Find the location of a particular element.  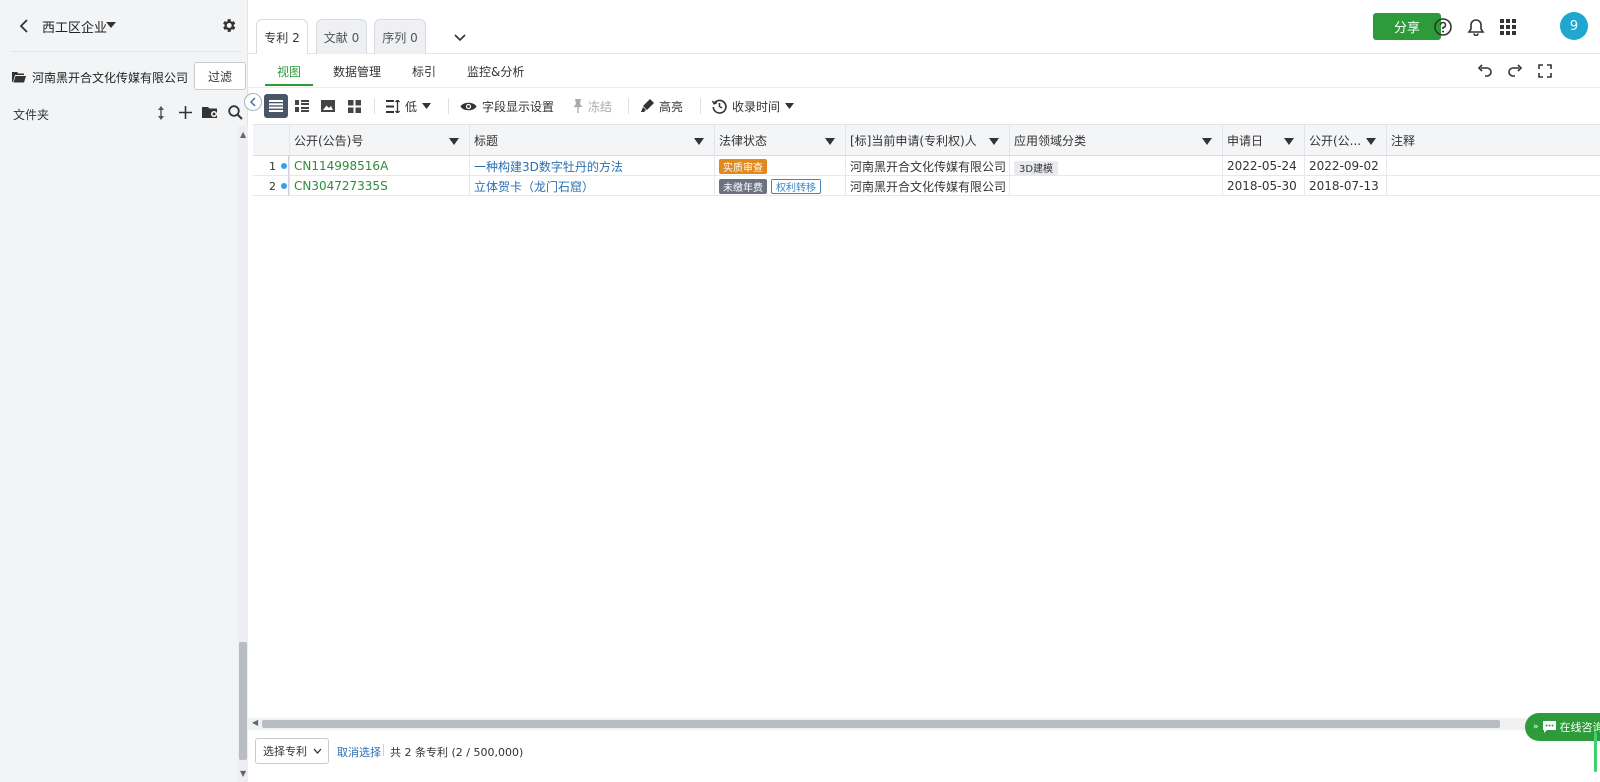

row-density-icon is located at coordinates (393, 106).